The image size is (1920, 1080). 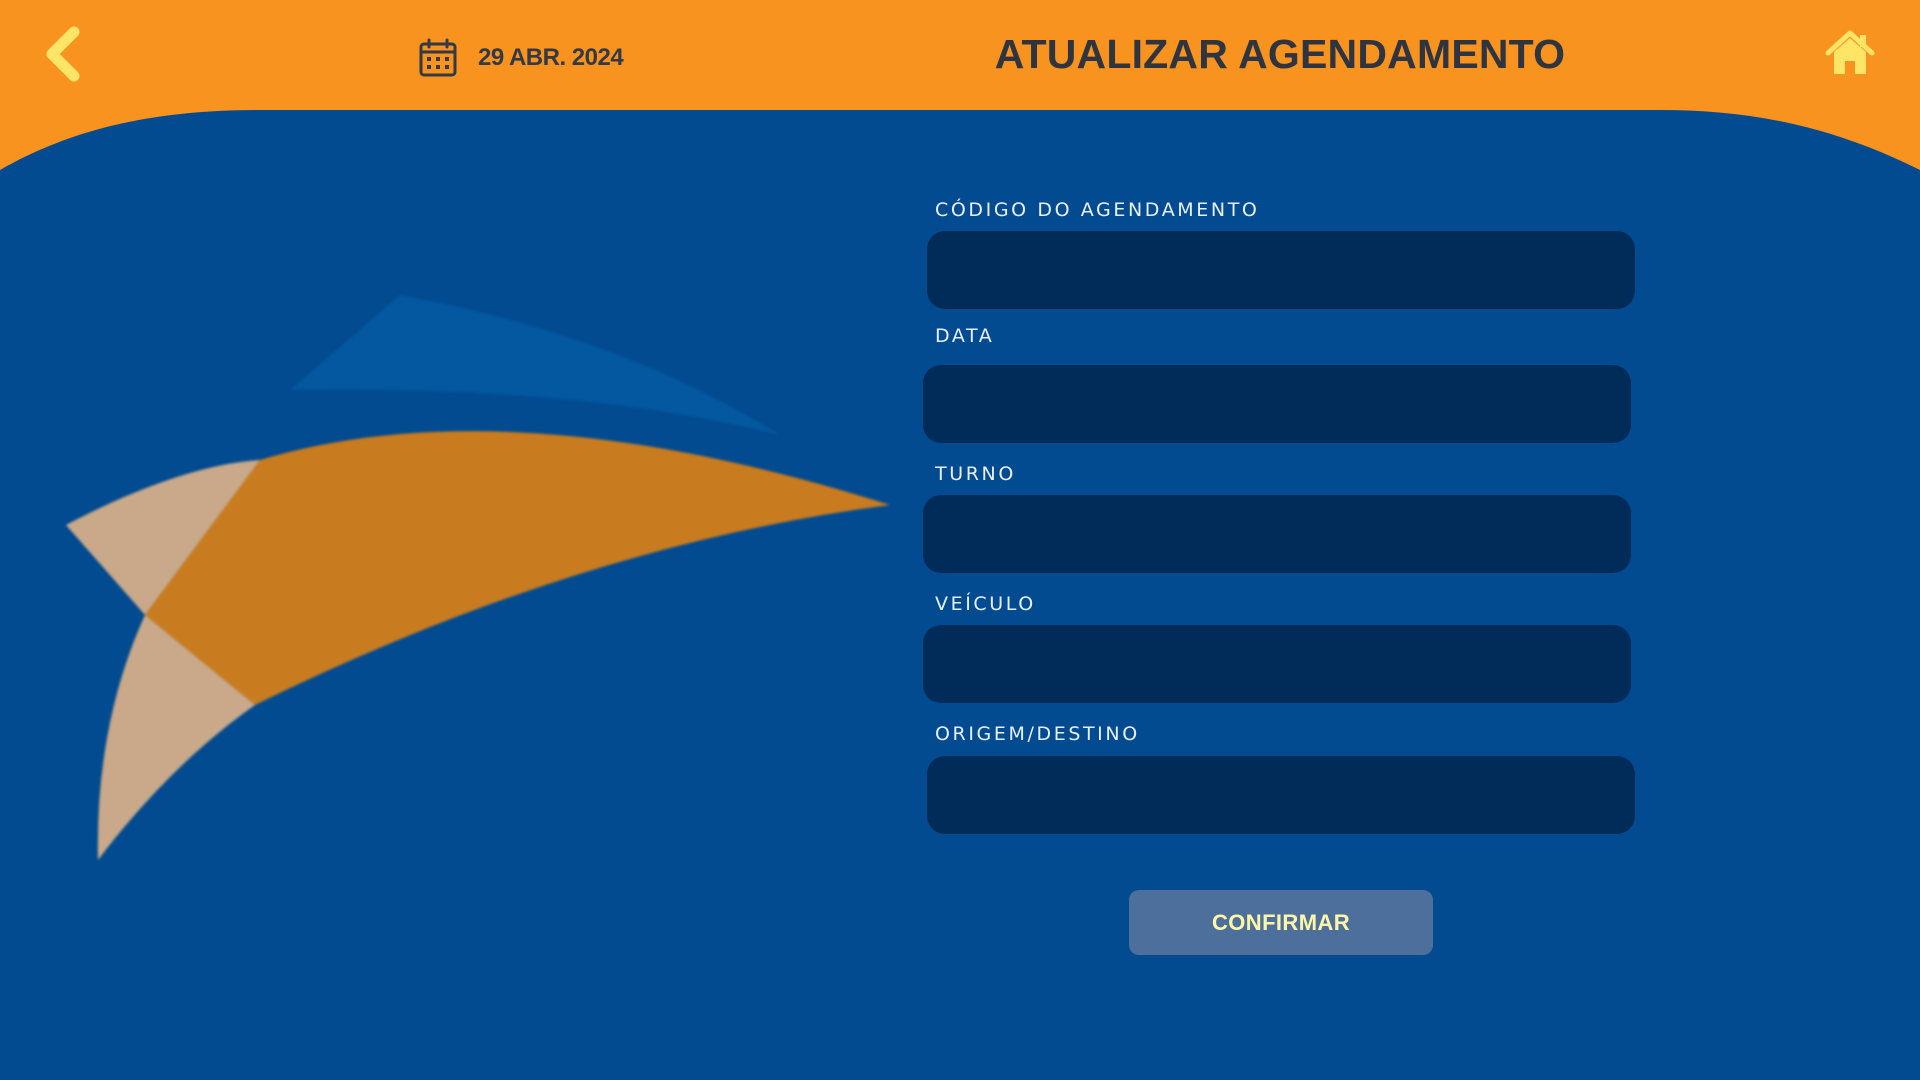 I want to click on home-button, so click(x=1850, y=53).